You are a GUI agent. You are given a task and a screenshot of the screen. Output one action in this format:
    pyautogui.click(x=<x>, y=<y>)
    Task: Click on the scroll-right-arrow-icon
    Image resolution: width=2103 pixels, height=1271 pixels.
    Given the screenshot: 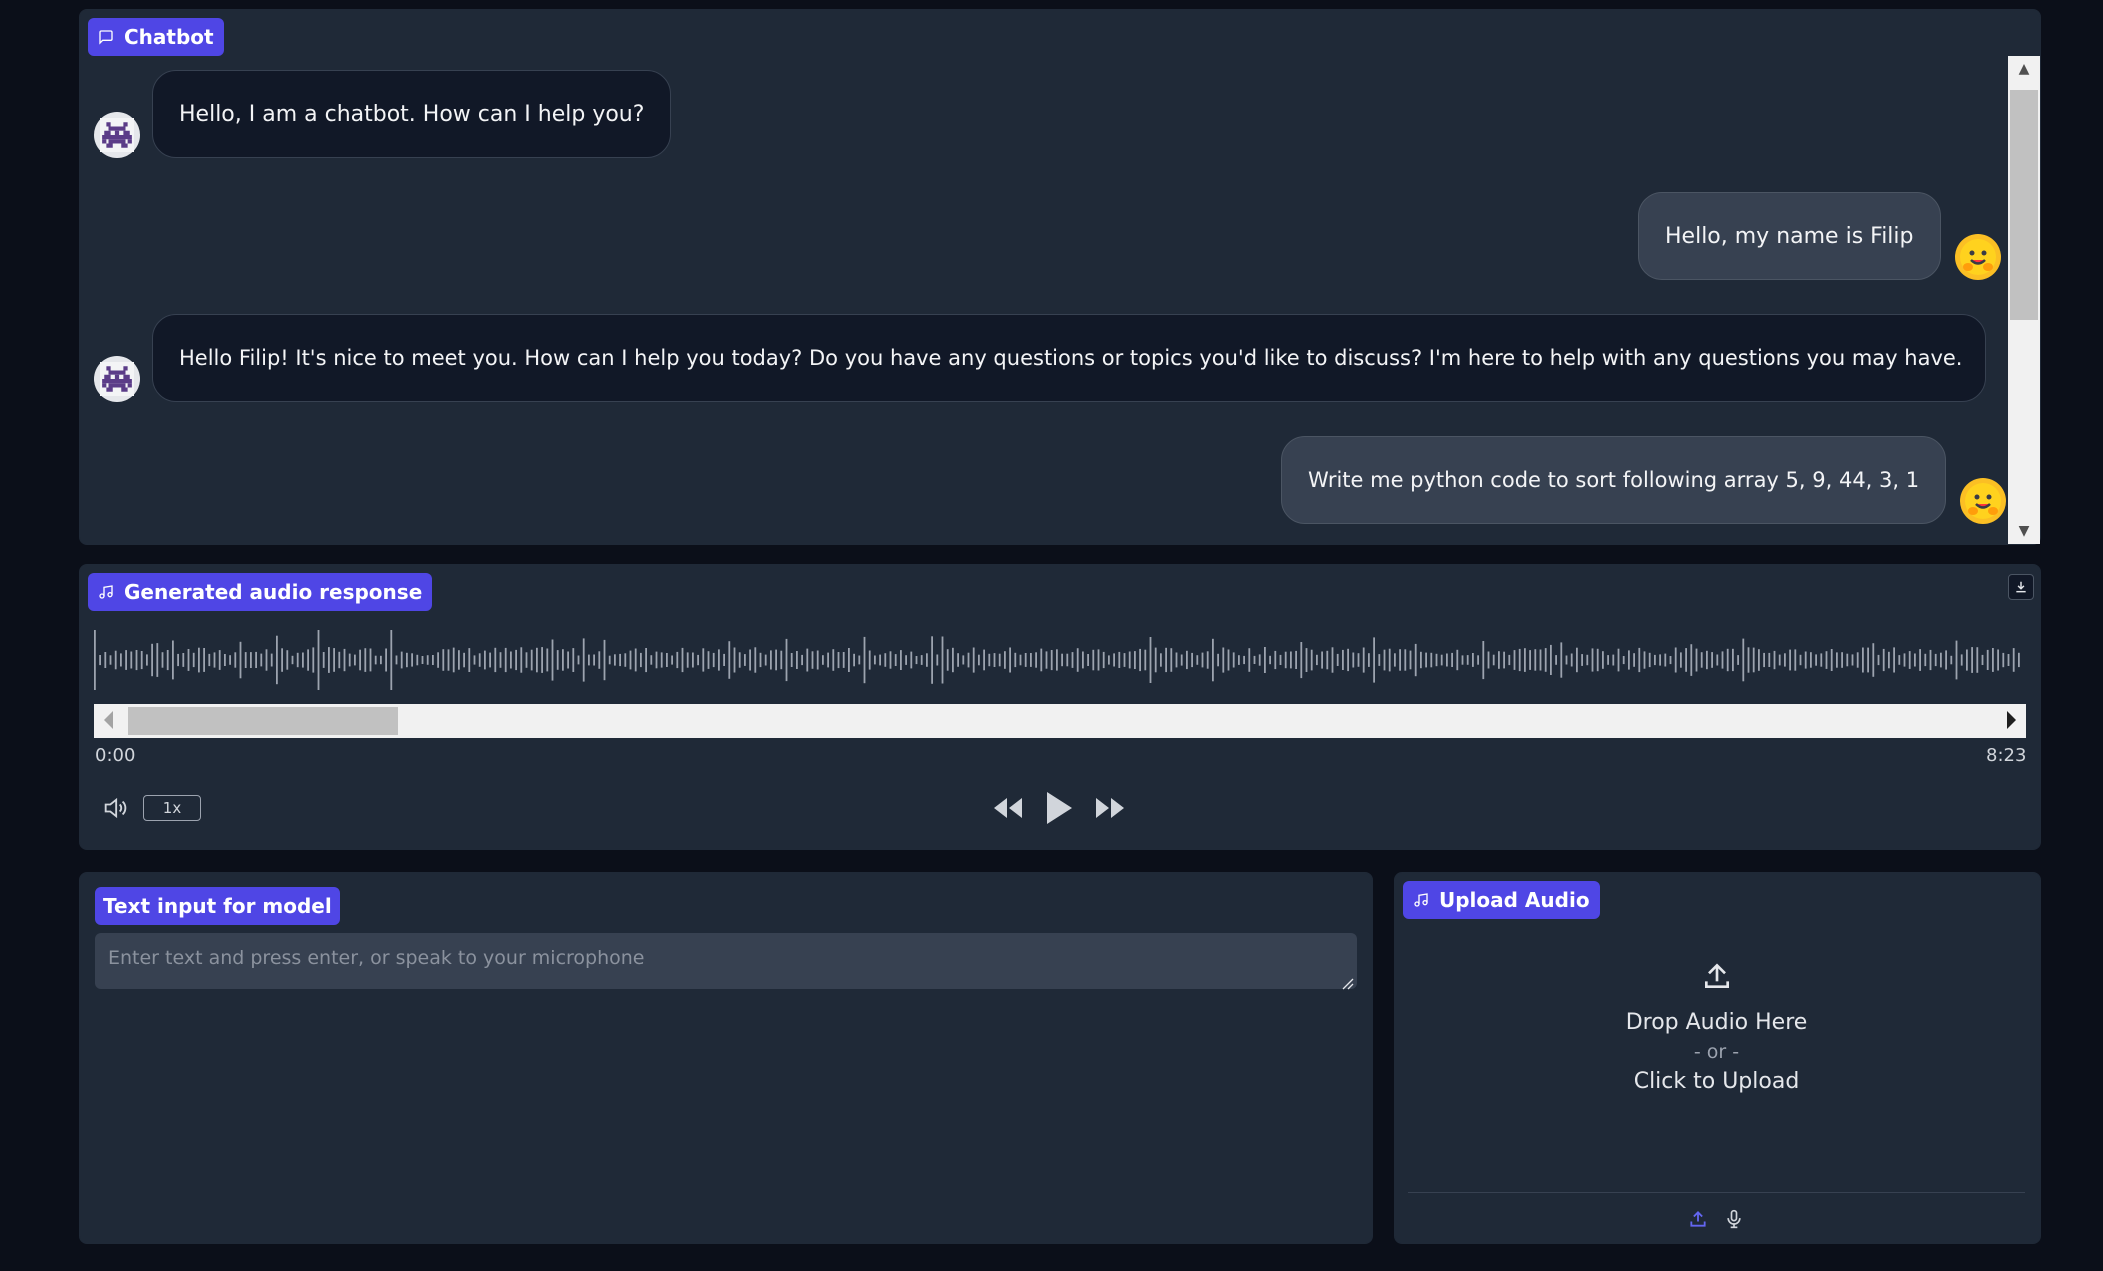 What is the action you would take?
    pyautogui.click(x=2011, y=720)
    